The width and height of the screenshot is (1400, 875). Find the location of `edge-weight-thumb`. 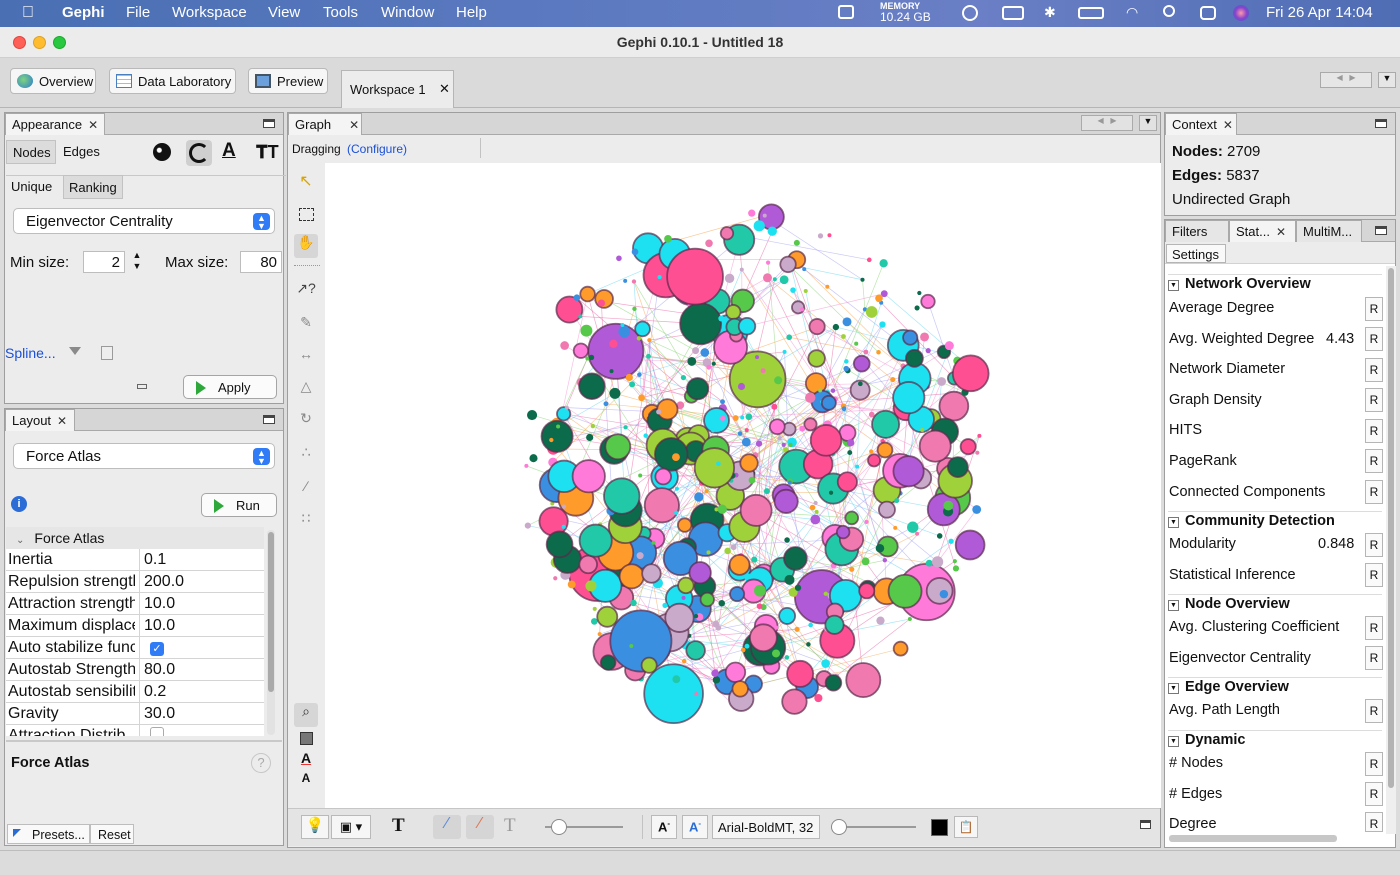

edge-weight-thumb is located at coordinates (559, 827).